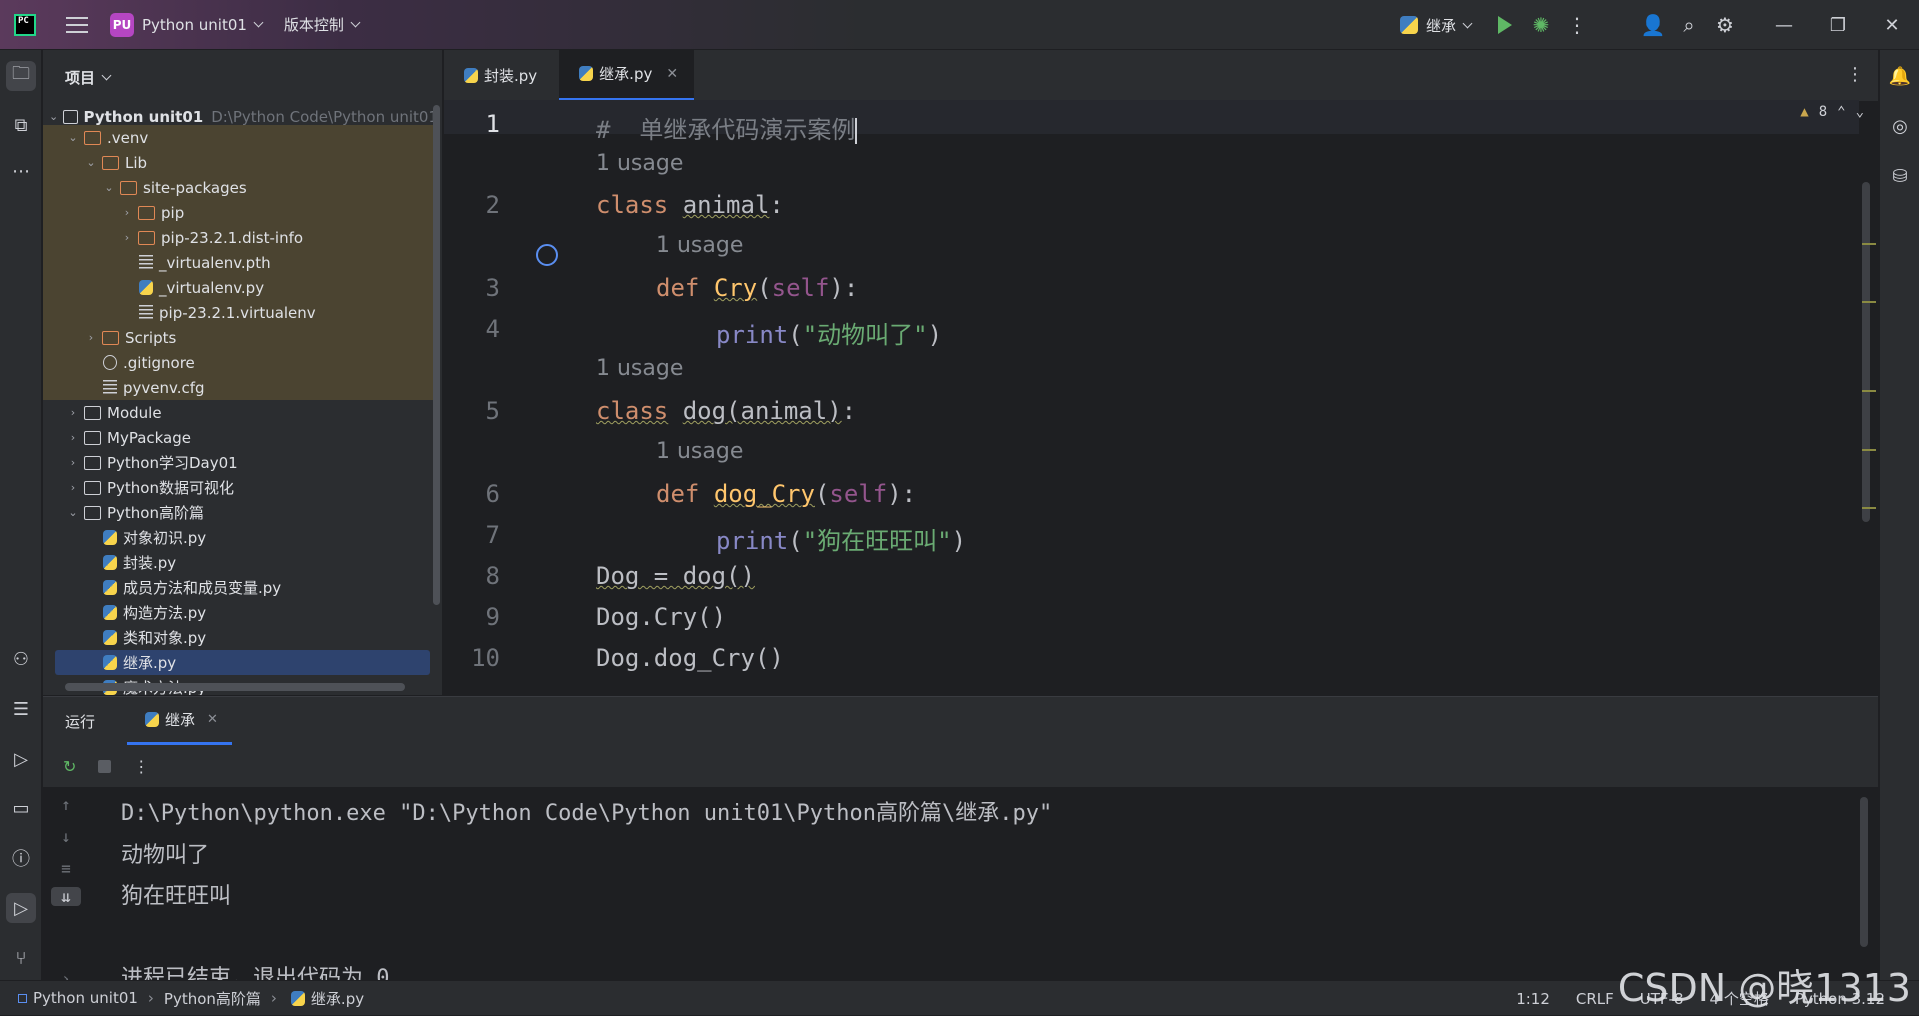 This screenshot has height=1016, width=1919. I want to click on subclass-gutter-icon, so click(547, 255).